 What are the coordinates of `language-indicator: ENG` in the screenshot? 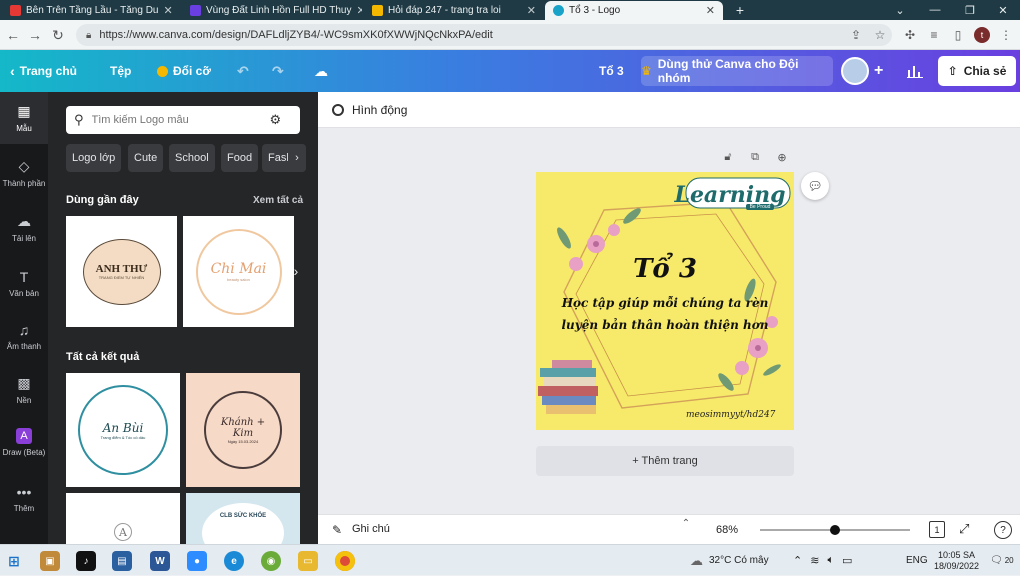 It's located at (917, 560).